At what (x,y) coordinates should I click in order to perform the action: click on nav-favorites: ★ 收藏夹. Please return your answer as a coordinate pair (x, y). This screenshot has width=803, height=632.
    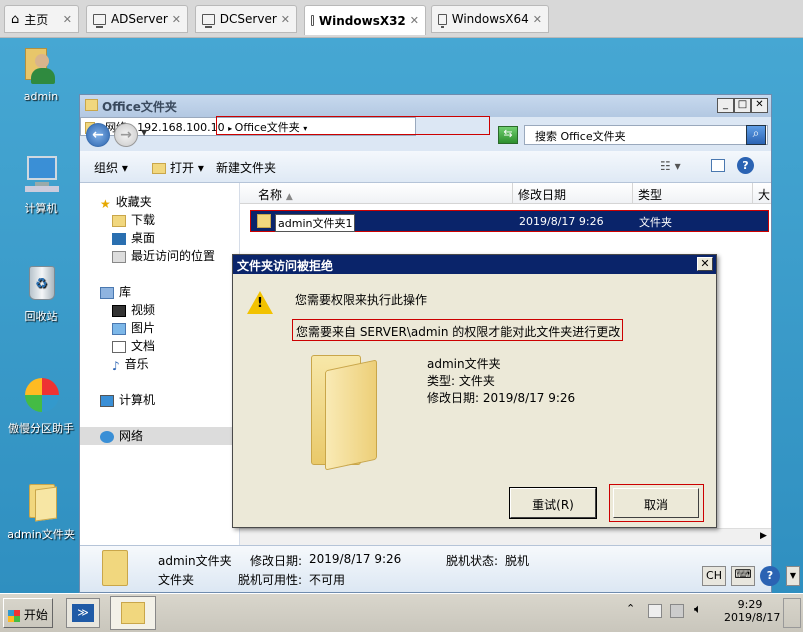
    Looking at the image, I should click on (179, 202).